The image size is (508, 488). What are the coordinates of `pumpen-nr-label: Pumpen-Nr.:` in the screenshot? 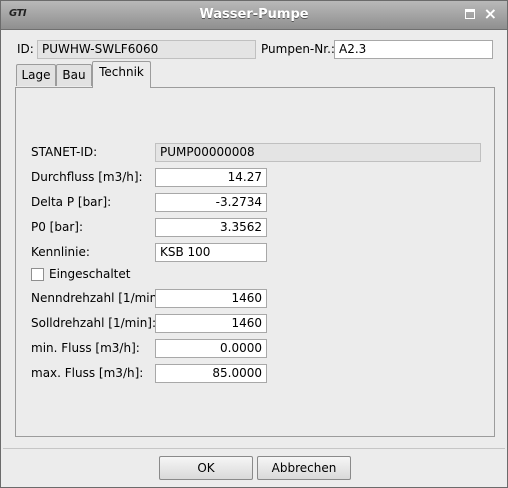 It's located at (298, 49).